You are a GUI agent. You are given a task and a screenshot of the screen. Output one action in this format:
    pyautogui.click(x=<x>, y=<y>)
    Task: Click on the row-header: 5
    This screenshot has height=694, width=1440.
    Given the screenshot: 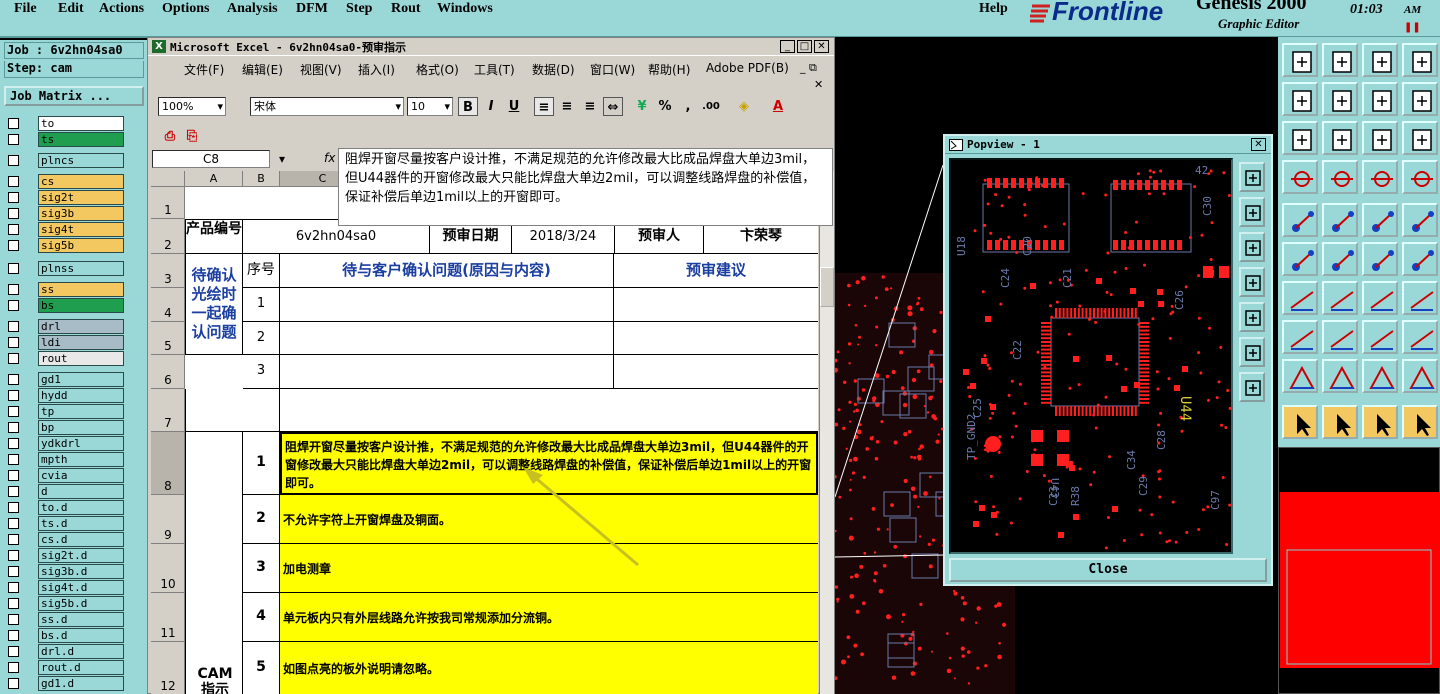 What is the action you would take?
    pyautogui.click(x=168, y=338)
    